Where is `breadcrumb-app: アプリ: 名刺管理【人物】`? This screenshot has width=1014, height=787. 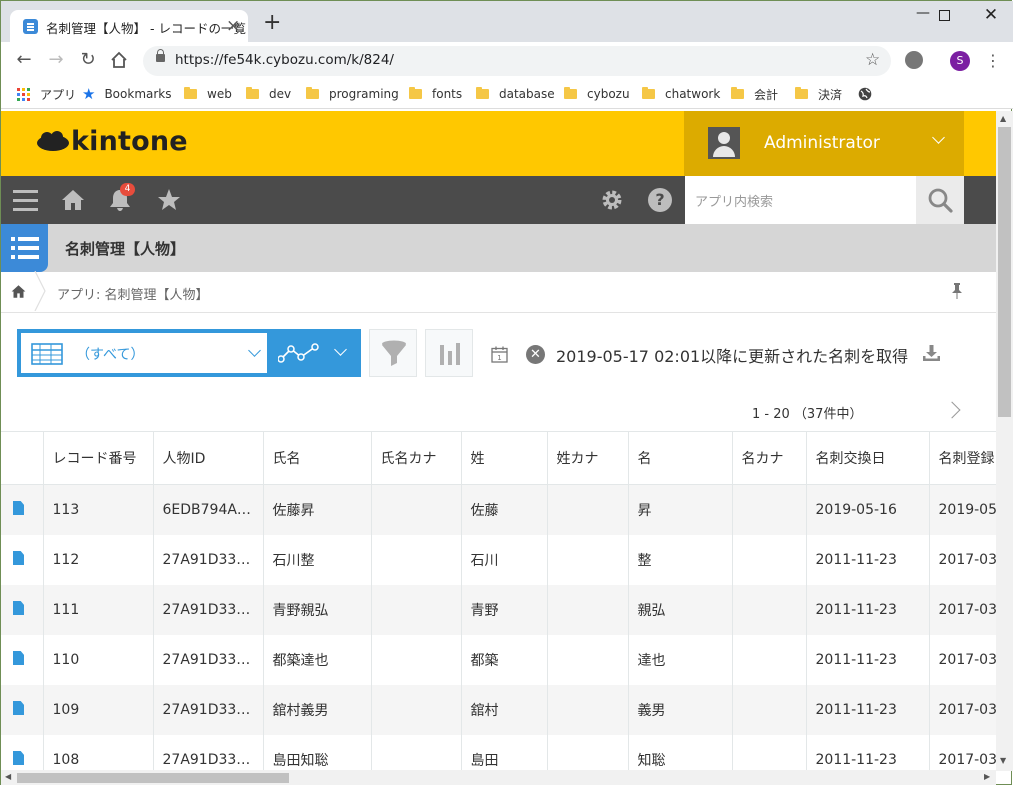 breadcrumb-app: アプリ: 名刺管理【人物】 is located at coordinates (133, 293).